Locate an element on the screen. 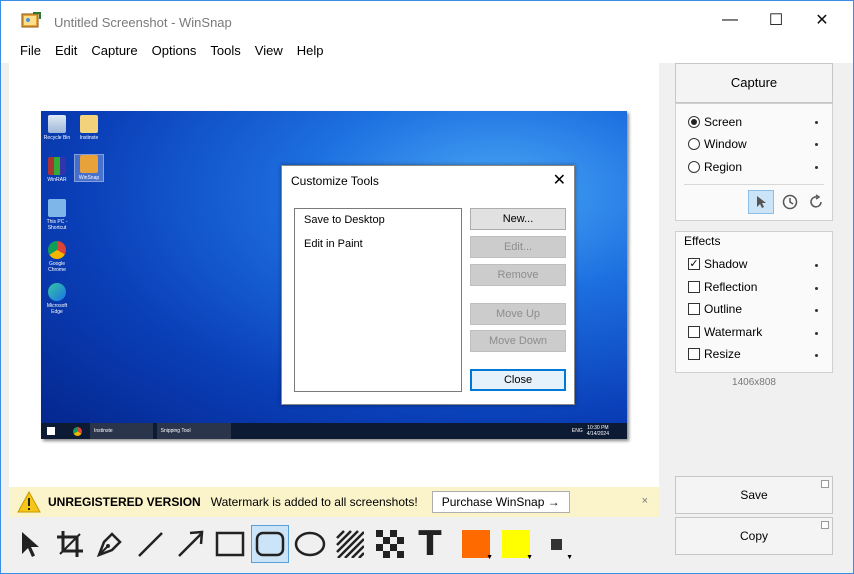 The width and height of the screenshot is (854, 574). mode-region-option: Region is located at coordinates (715, 167).